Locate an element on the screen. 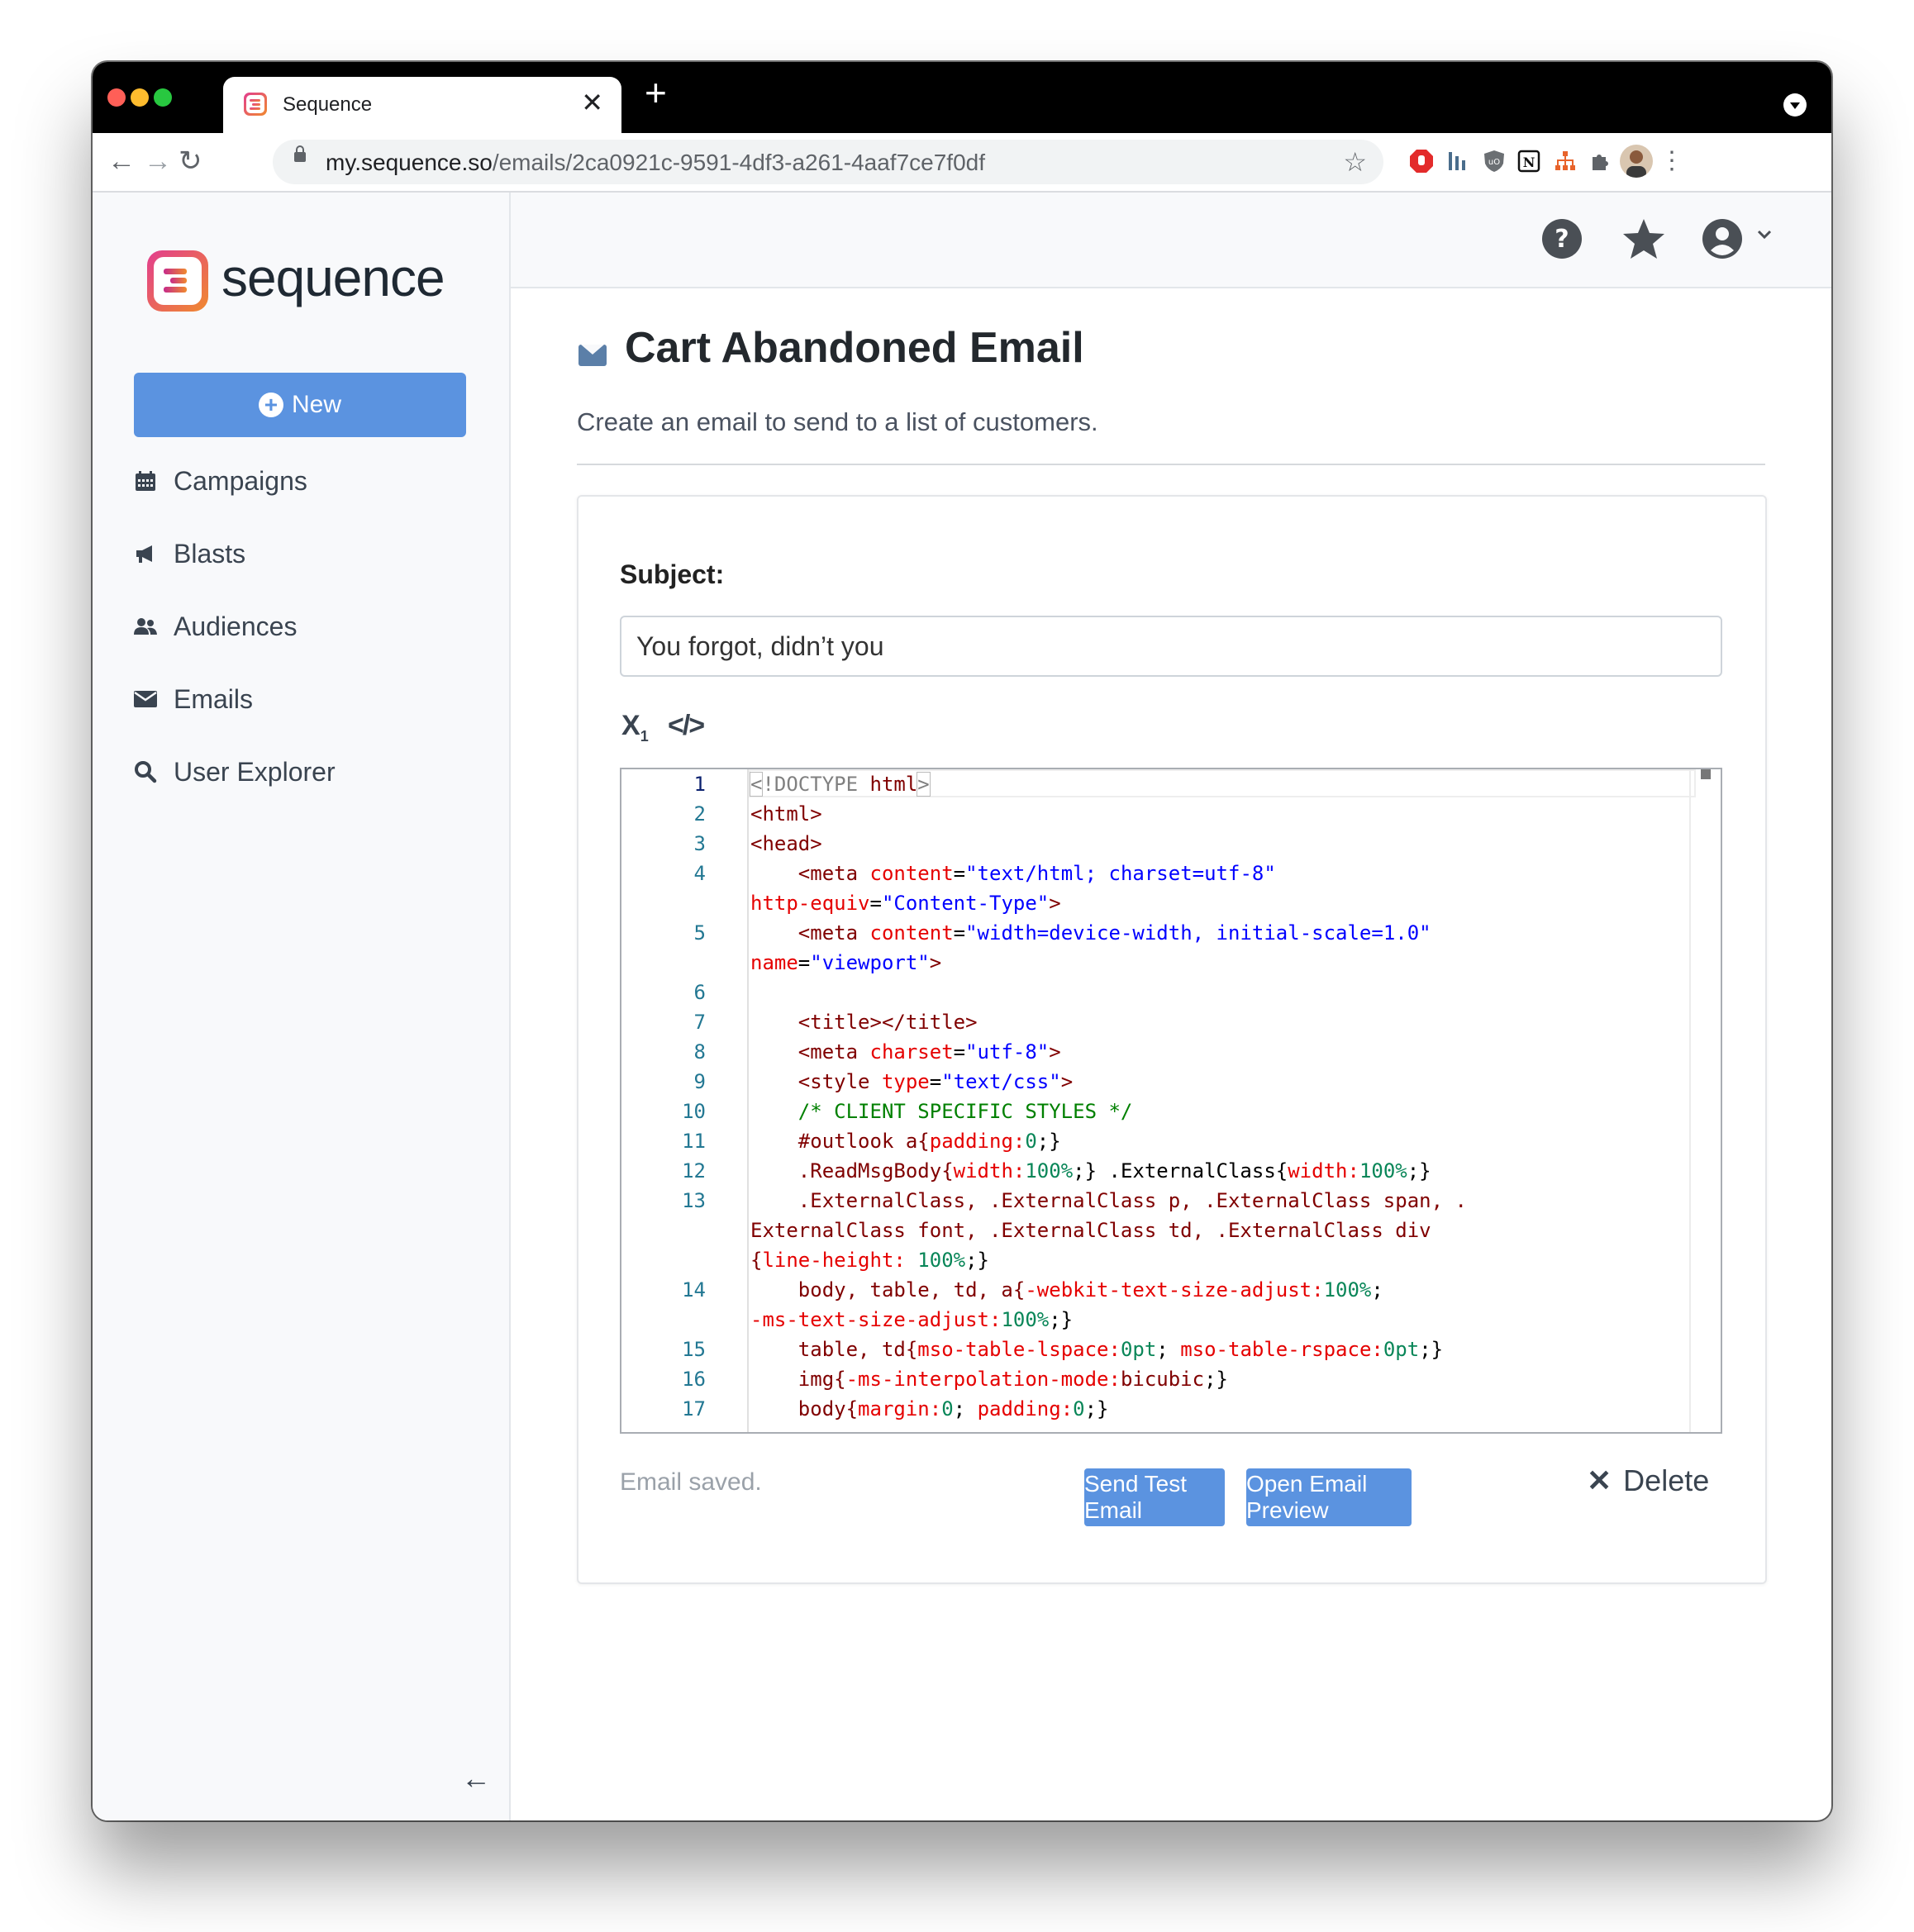 The height and width of the screenshot is (1932, 1914). browser-menu-icon: ⋮ is located at coordinates (1672, 161).